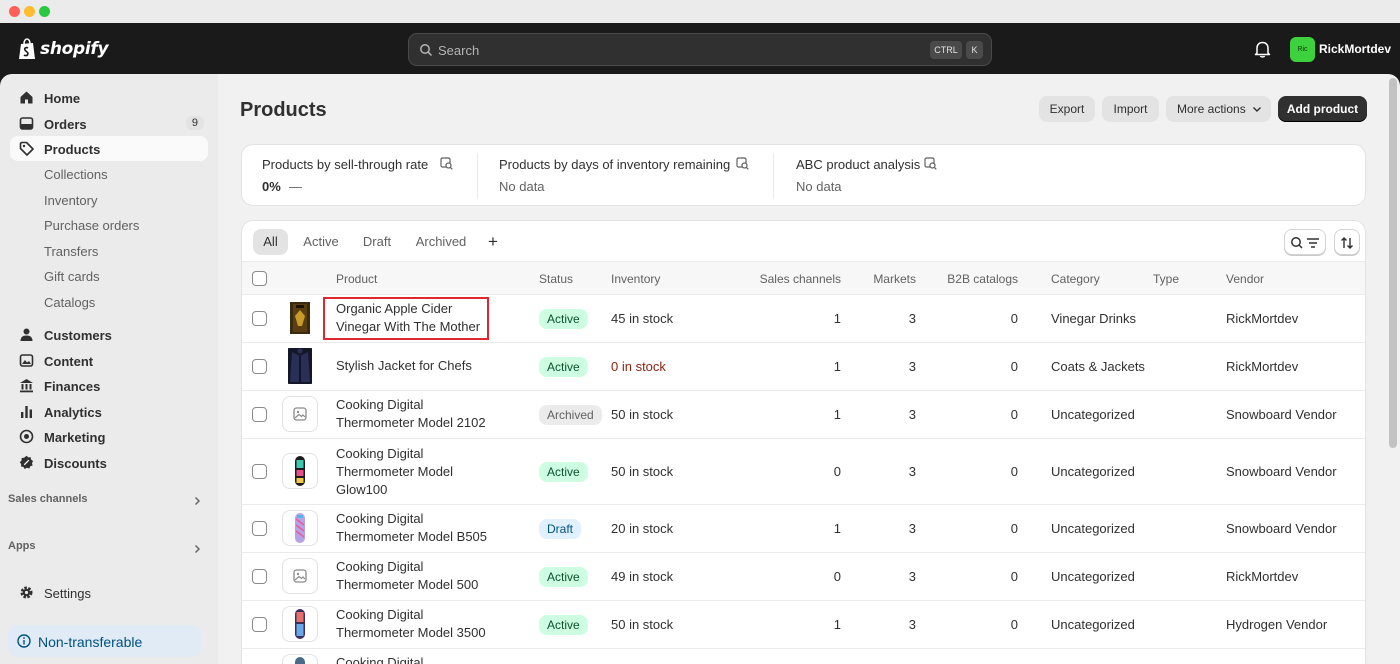  What do you see at coordinates (76, 174) in the screenshot?
I see `sidebar-subitem-collections: Collections` at bounding box center [76, 174].